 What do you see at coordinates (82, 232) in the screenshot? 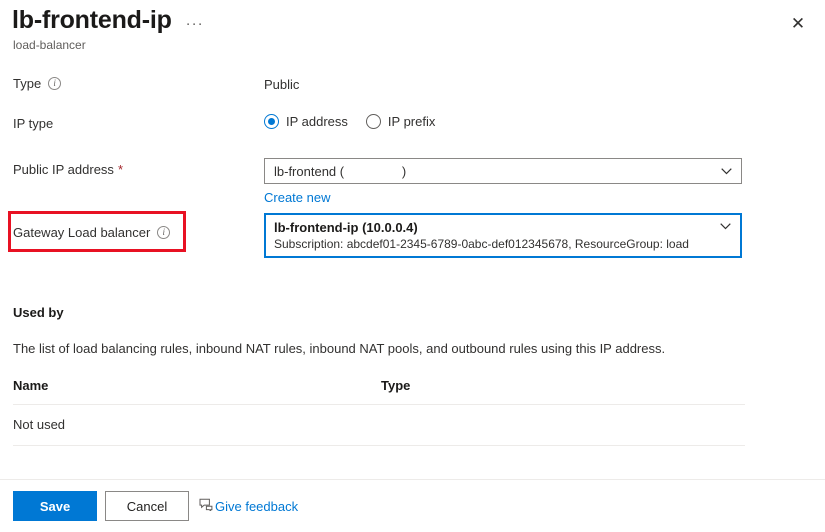
I see `gateway-lb-label: Gateway Load balancer` at bounding box center [82, 232].